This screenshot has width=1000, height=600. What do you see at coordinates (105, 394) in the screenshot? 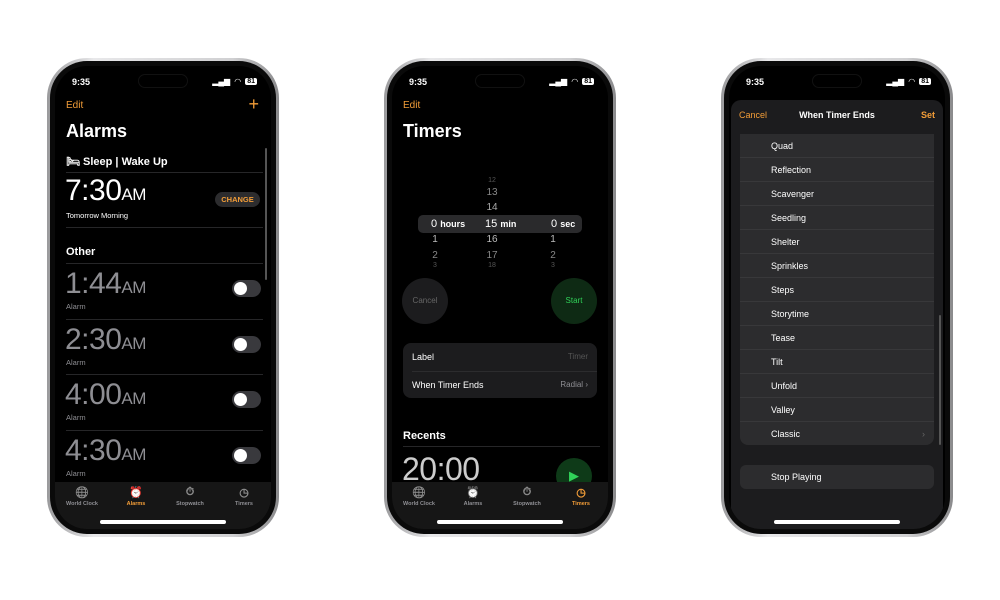
I see `alarm-time: 4:00AM` at bounding box center [105, 394].